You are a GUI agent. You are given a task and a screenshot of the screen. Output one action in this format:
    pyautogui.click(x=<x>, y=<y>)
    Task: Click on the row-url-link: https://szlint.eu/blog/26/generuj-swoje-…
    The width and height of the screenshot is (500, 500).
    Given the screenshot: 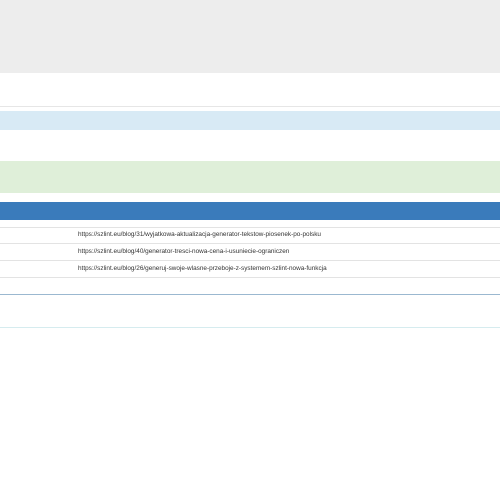 What is the action you would take?
    pyautogui.click(x=202, y=268)
    